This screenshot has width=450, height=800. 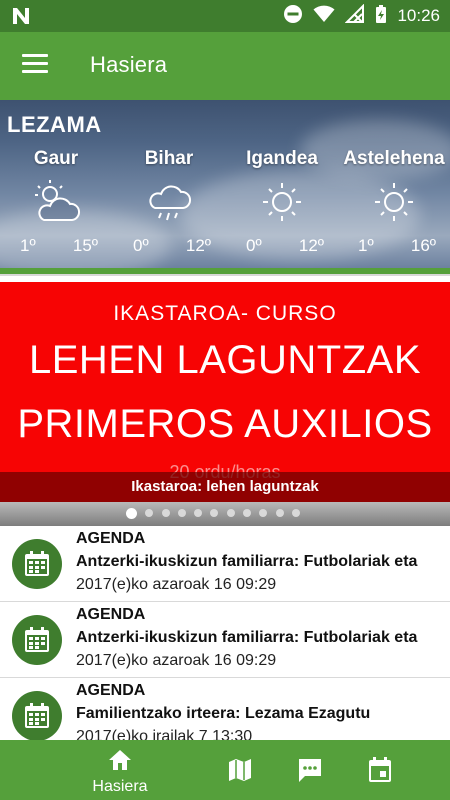 I want to click on page-title: Hasiera, so click(x=129, y=64).